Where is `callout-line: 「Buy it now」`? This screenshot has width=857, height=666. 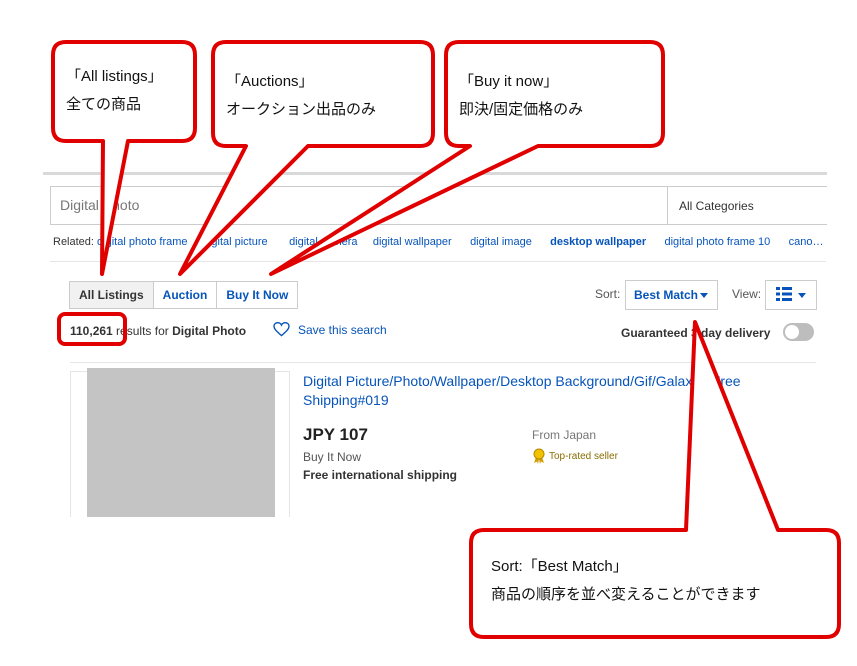 callout-line: 「Buy it now」 is located at coordinates (509, 81).